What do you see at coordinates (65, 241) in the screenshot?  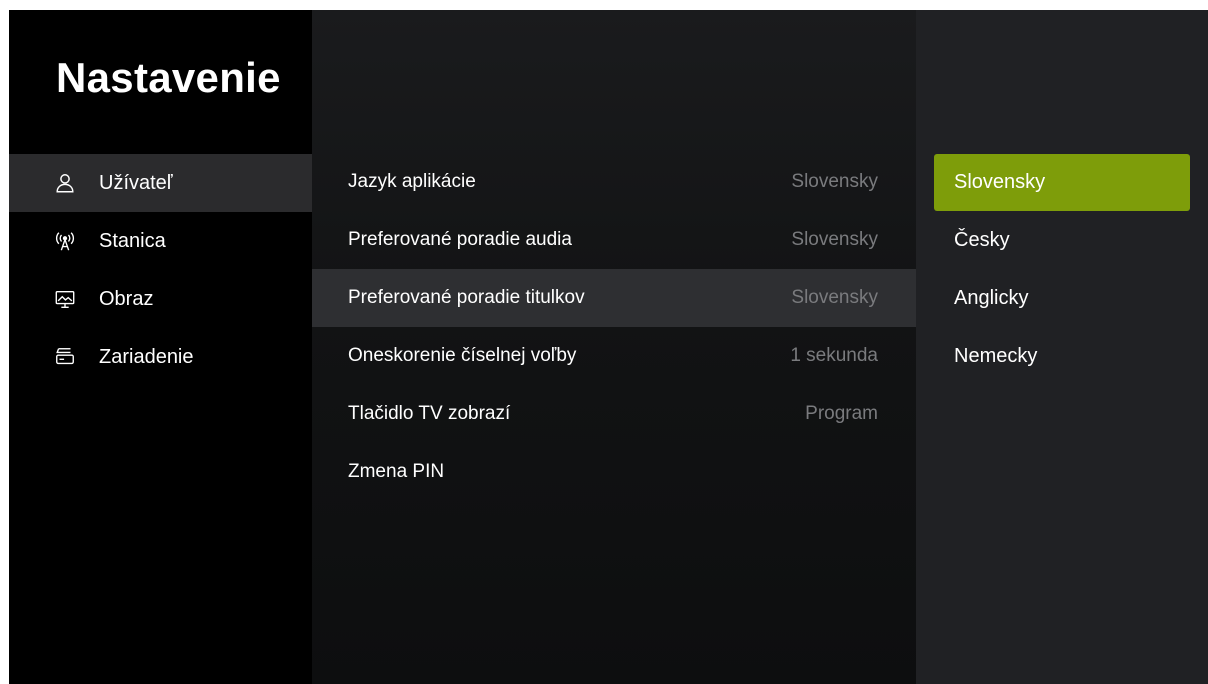 I see `antenna-icon` at bounding box center [65, 241].